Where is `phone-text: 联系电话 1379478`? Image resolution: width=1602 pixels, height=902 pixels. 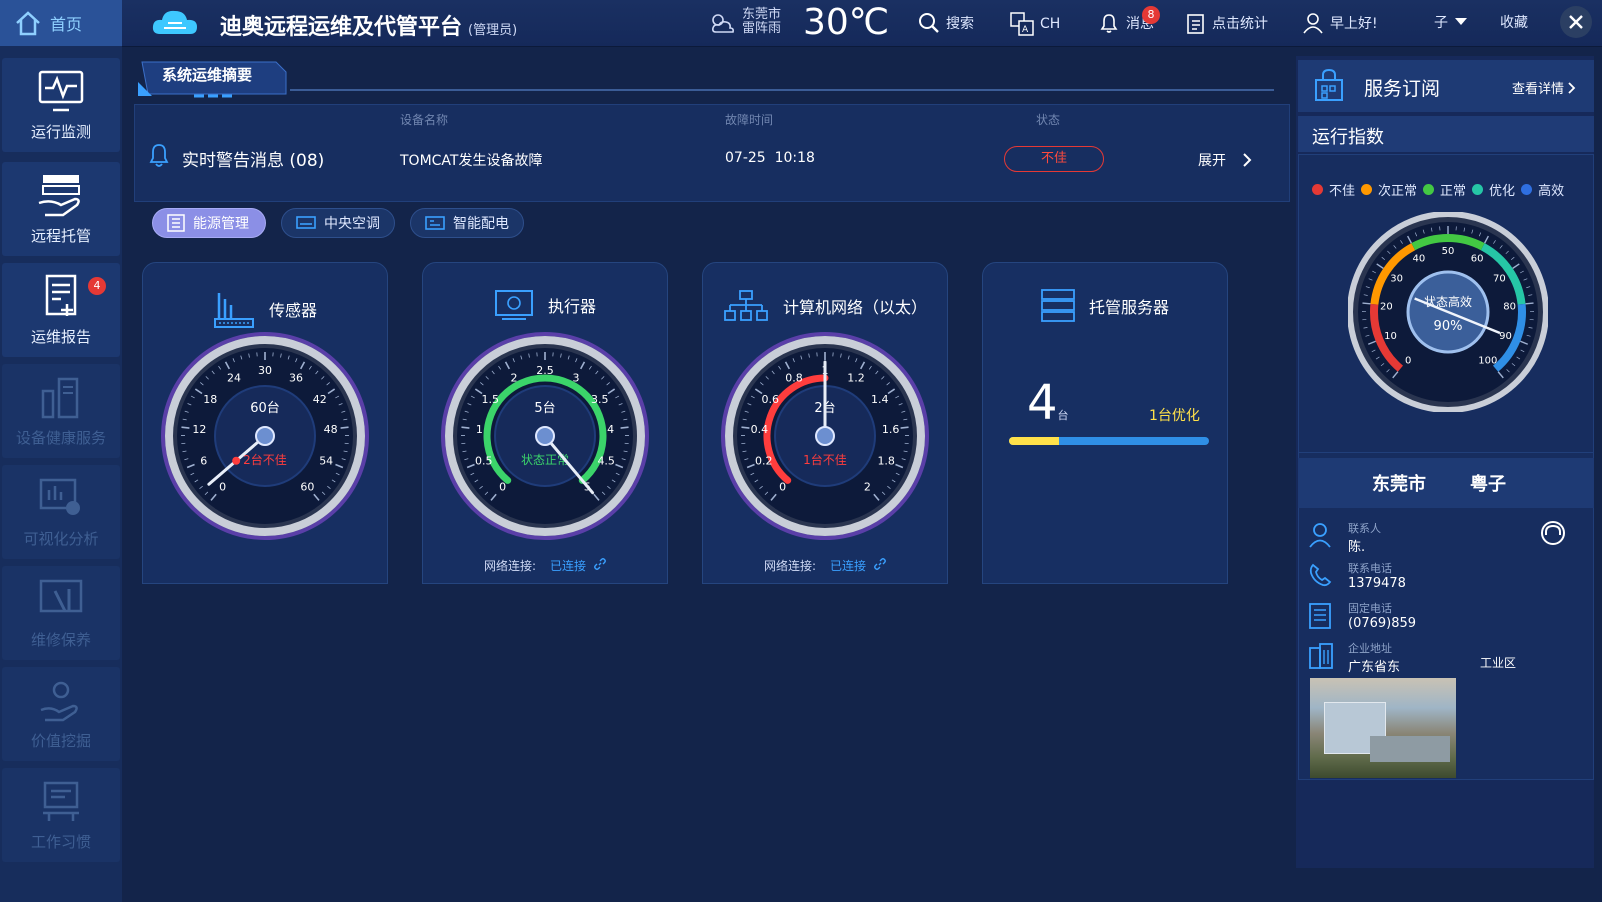 phone-text: 联系电话 1379478 is located at coordinates (1408, 575).